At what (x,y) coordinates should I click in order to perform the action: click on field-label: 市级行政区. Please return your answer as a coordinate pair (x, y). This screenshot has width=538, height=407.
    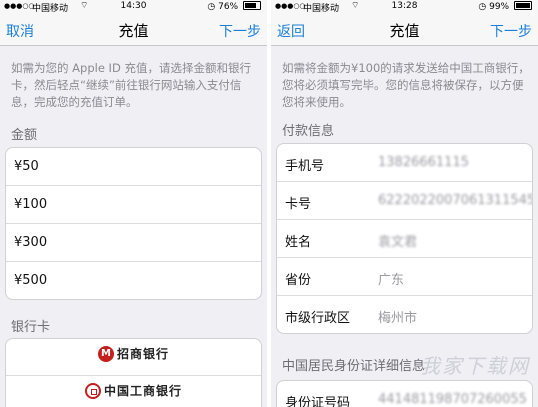
    Looking at the image, I should click on (318, 318).